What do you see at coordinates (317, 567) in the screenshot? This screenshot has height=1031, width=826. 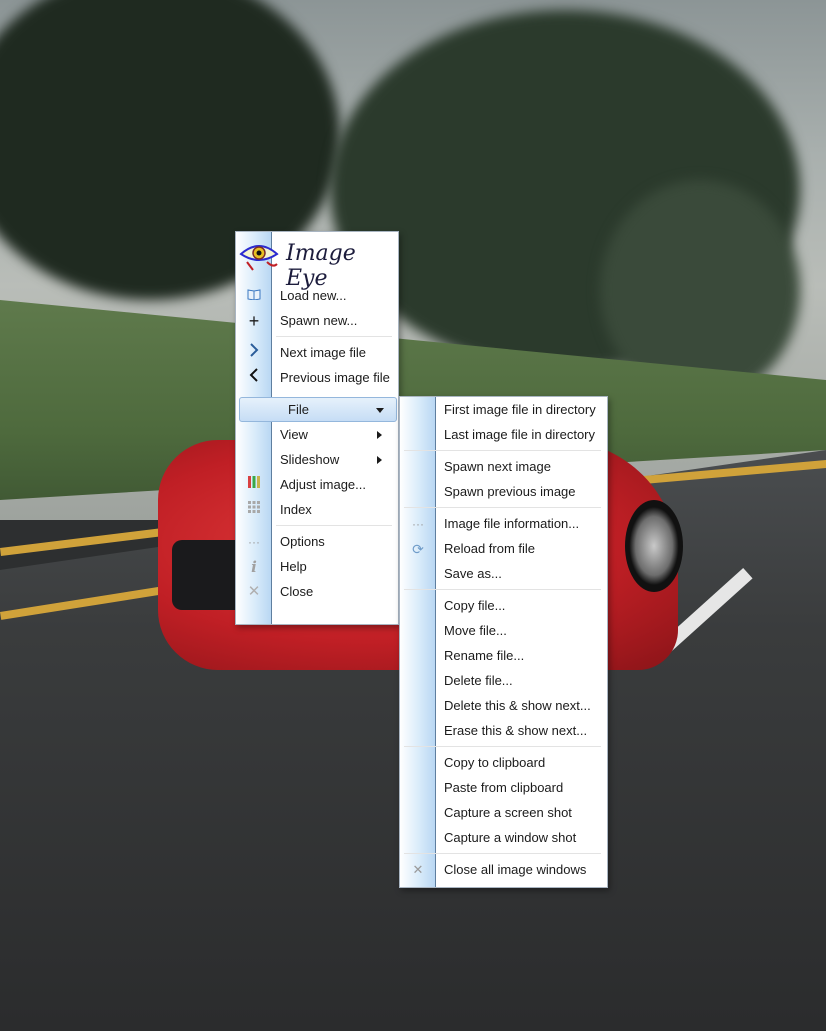 I see `menu-item-help: i Help` at bounding box center [317, 567].